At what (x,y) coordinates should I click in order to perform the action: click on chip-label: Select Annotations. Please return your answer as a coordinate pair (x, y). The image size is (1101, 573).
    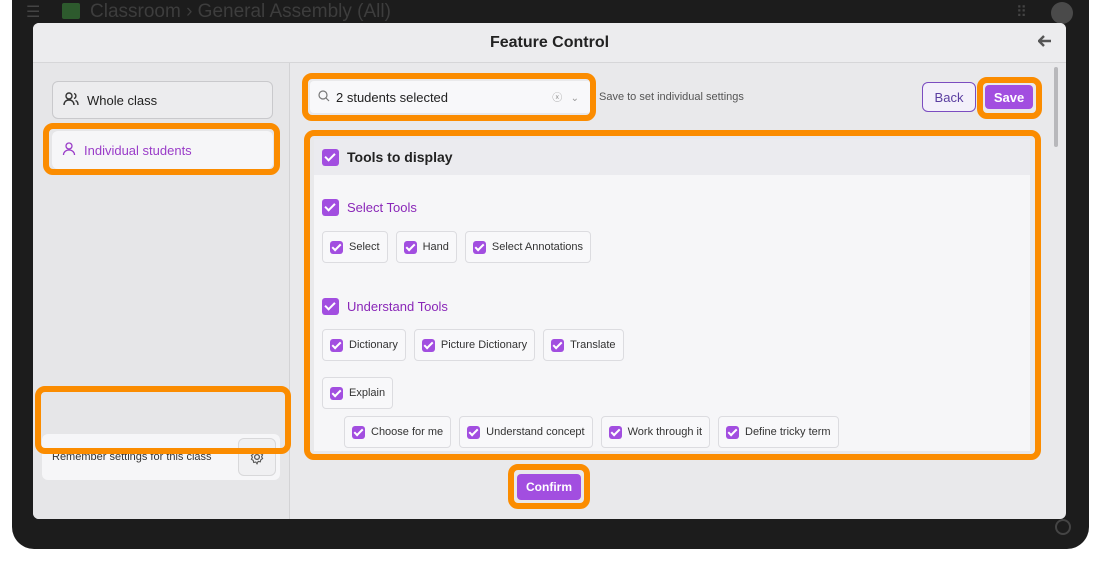
    Looking at the image, I should click on (537, 247).